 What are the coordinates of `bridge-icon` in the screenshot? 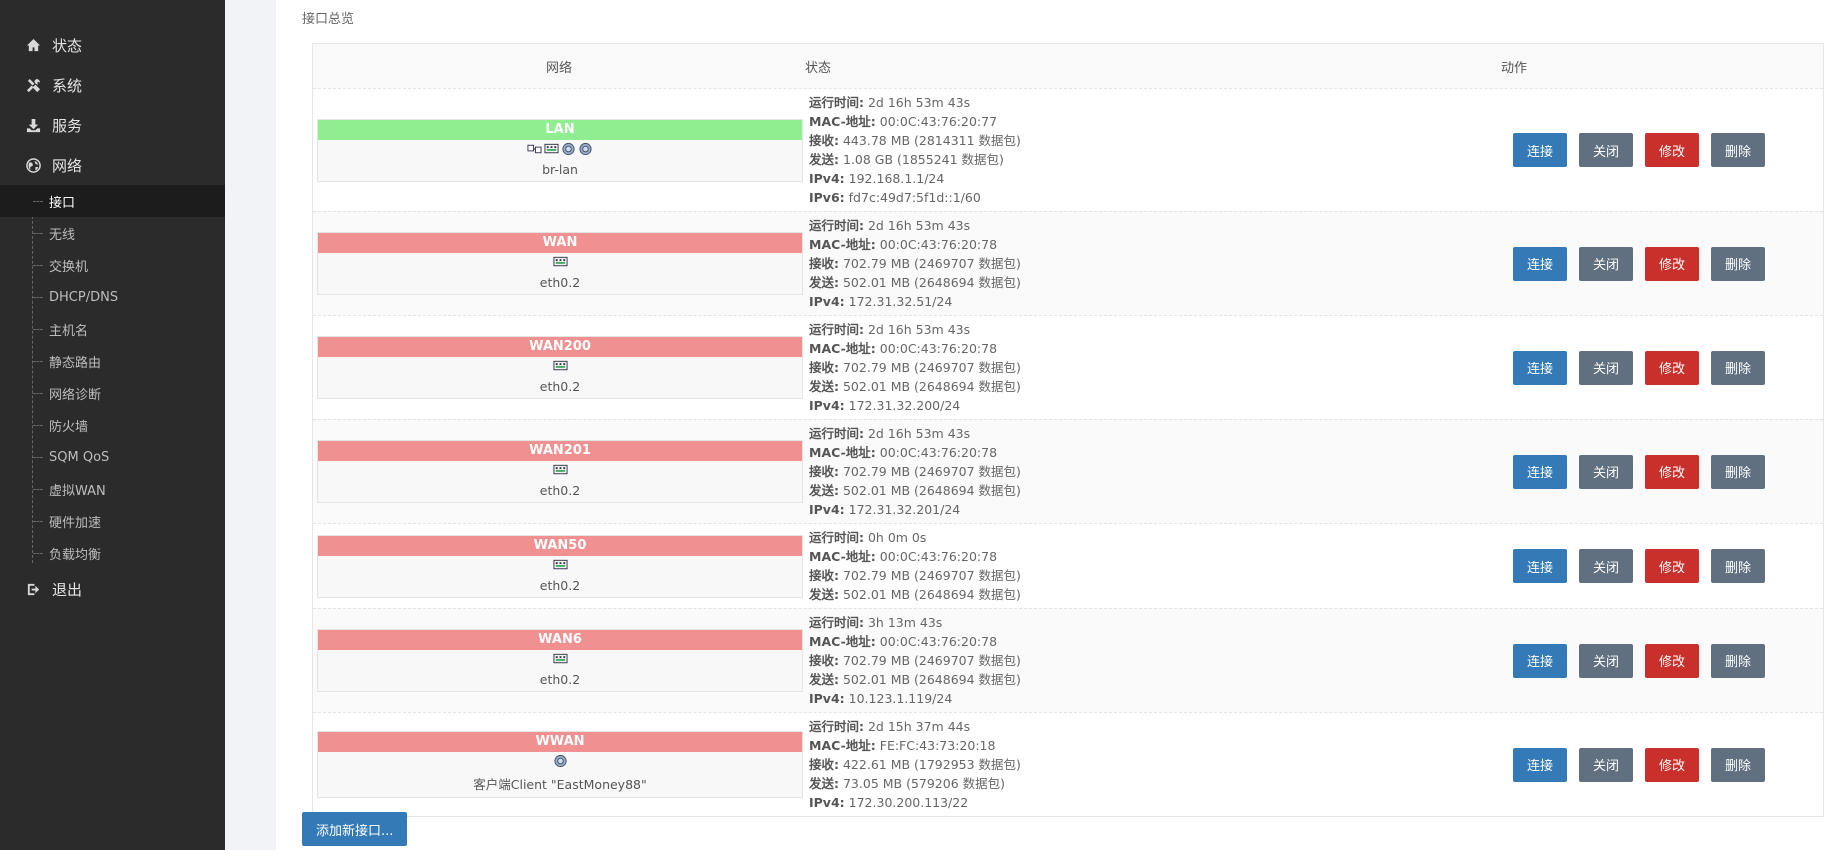 It's located at (534, 151).